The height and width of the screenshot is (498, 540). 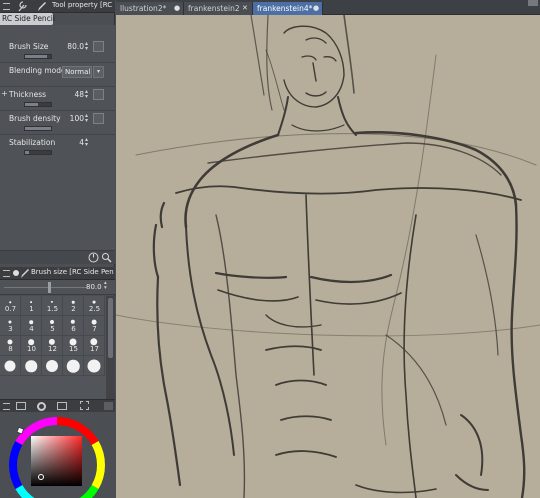 I want to click on param-value: 80.0, so click(x=72, y=46).